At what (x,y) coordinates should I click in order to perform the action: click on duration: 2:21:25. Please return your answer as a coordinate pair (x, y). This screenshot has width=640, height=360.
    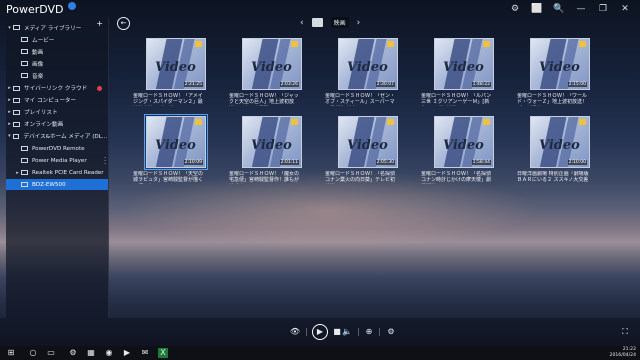
    Looking at the image, I should click on (193, 84).